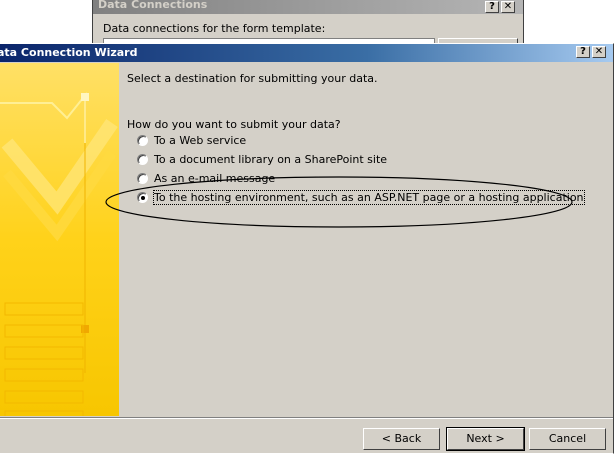 The height and width of the screenshot is (454, 614). What do you see at coordinates (485, 439) in the screenshot?
I see `next-button: Next >` at bounding box center [485, 439].